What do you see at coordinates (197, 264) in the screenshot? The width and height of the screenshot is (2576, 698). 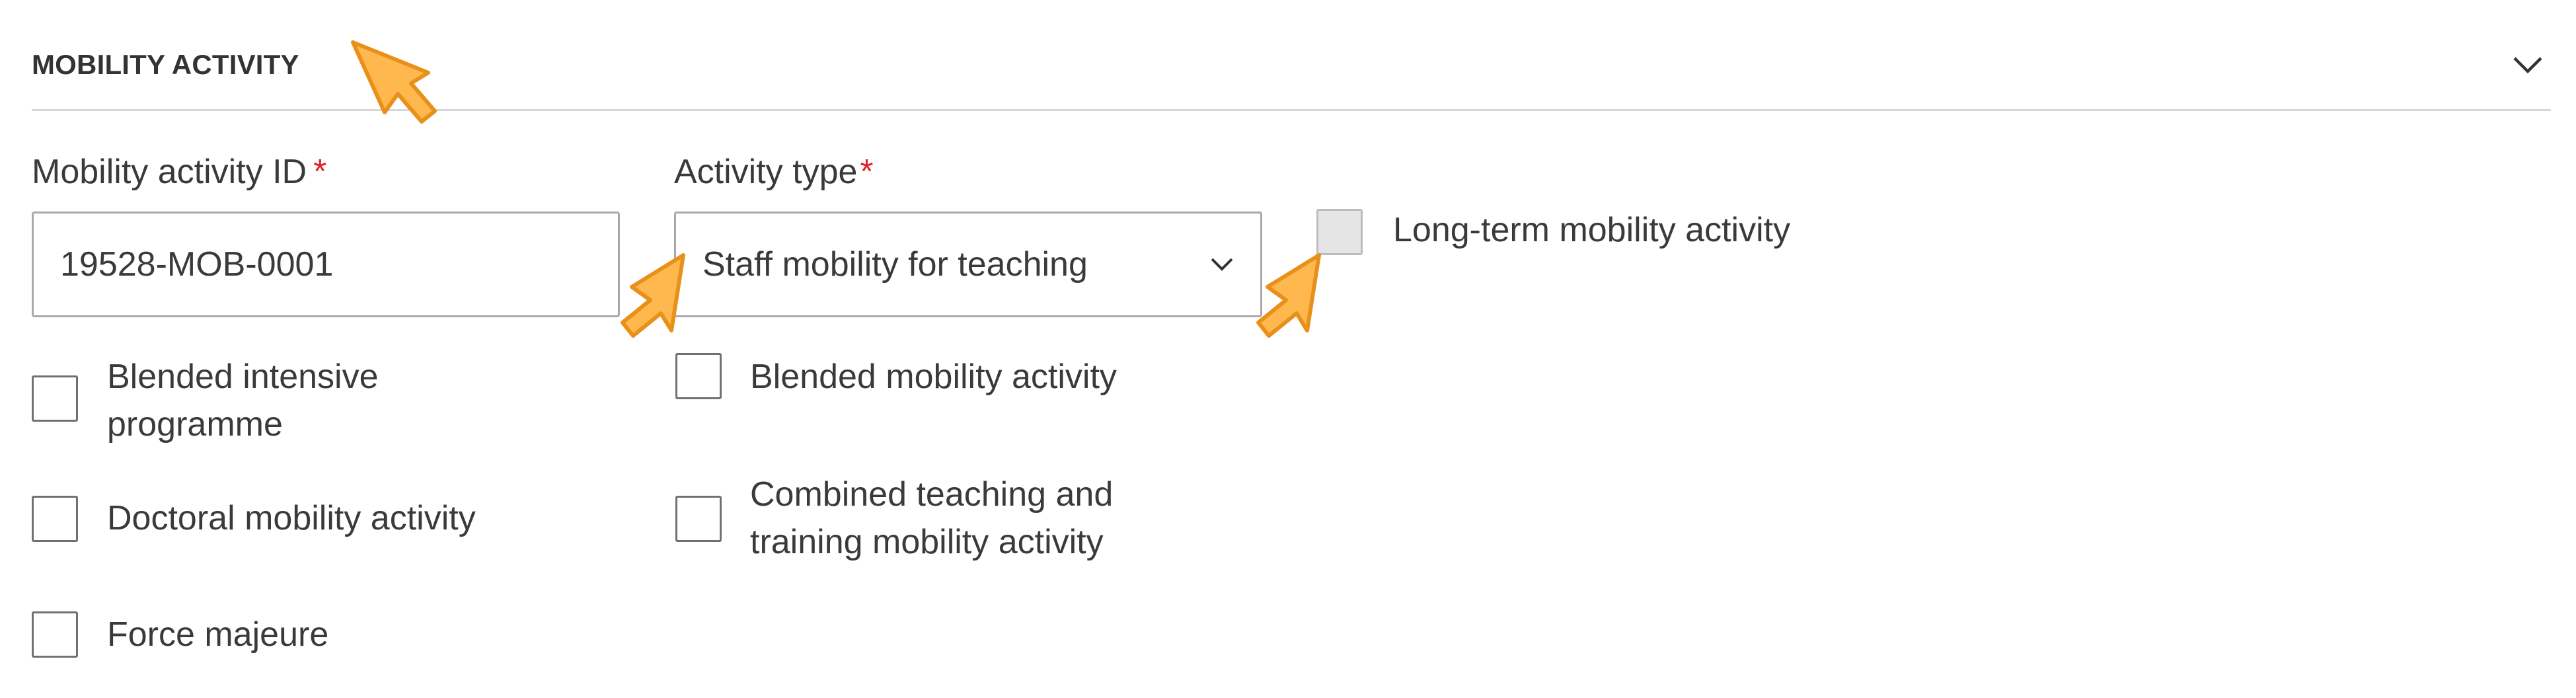 I see `mobility-activity-id-value: 19528-MOB-0001` at bounding box center [197, 264].